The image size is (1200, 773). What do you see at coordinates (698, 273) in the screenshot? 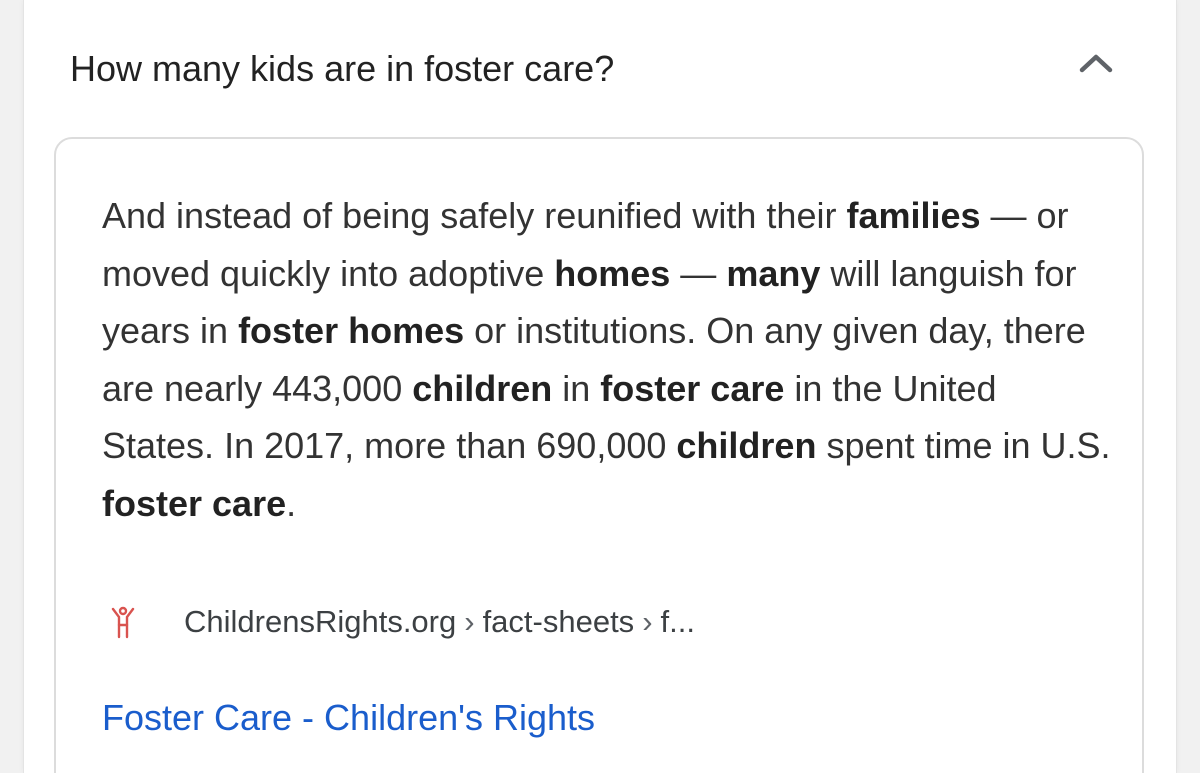
I see `snippet-text: —` at bounding box center [698, 273].